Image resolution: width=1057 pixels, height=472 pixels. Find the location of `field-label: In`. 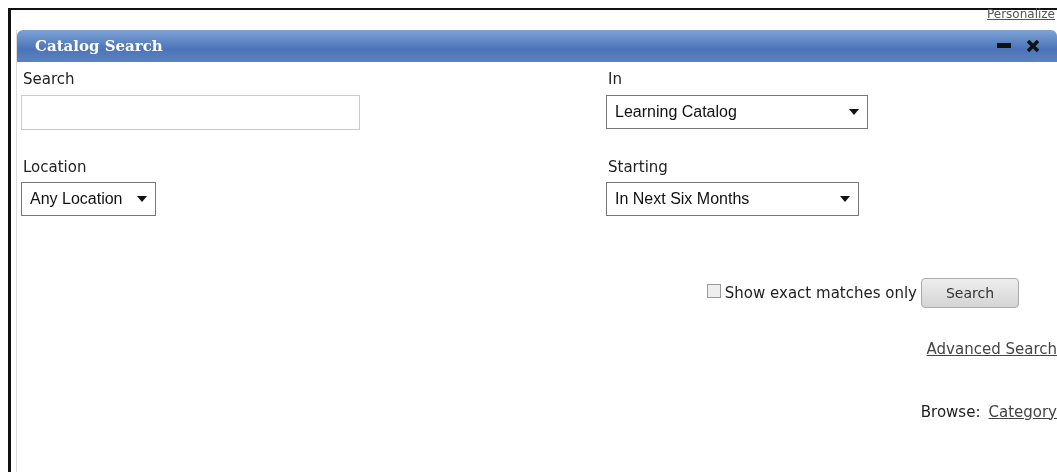

field-label: In is located at coordinates (615, 79).